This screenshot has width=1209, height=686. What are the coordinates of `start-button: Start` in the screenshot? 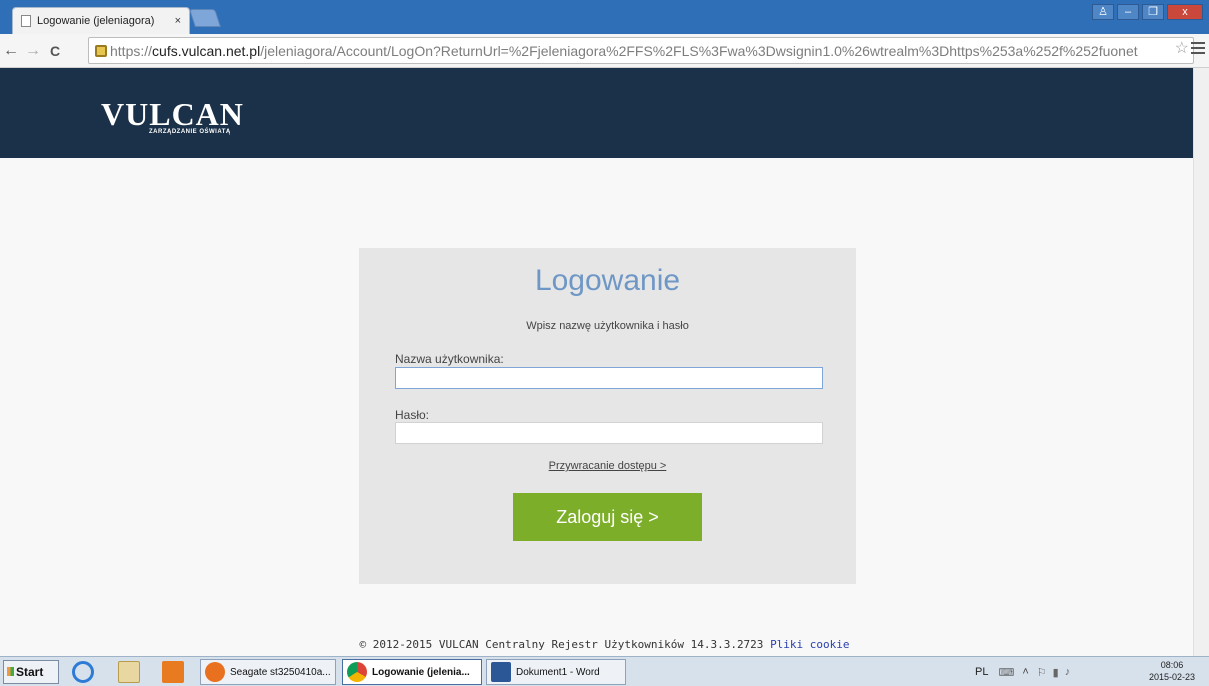 It's located at (31, 672).